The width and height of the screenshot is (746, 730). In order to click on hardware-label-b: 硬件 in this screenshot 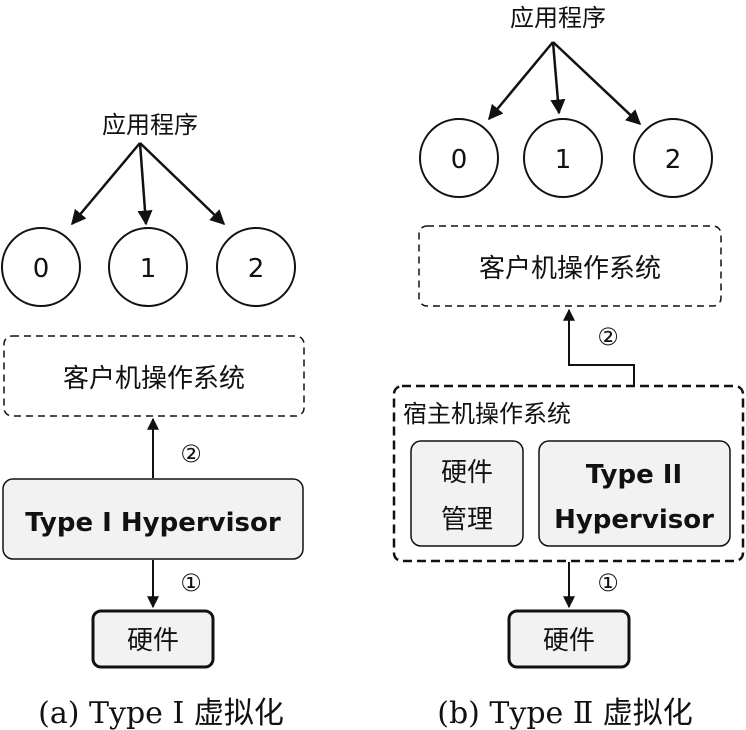, I will do `click(569, 641)`.